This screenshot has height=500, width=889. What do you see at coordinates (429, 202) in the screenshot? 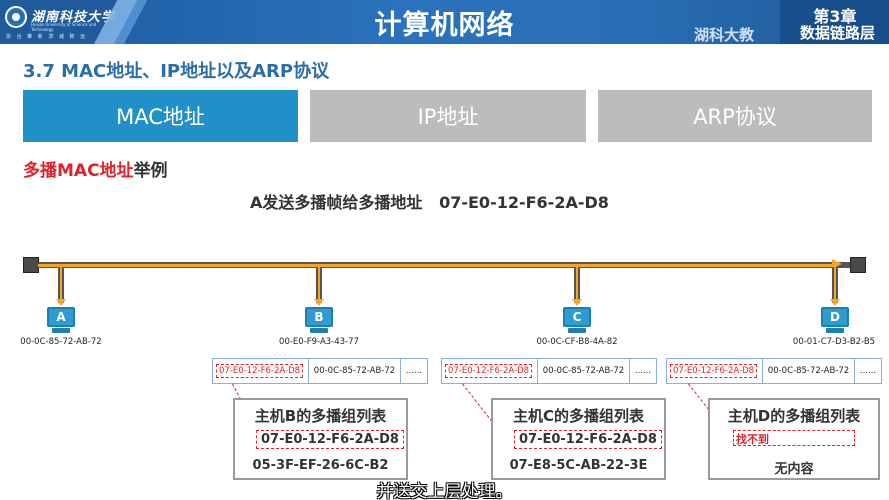
I see `send-description: A发送多播帧给多播地址 07-E0-12-F6-2A-D8` at bounding box center [429, 202].